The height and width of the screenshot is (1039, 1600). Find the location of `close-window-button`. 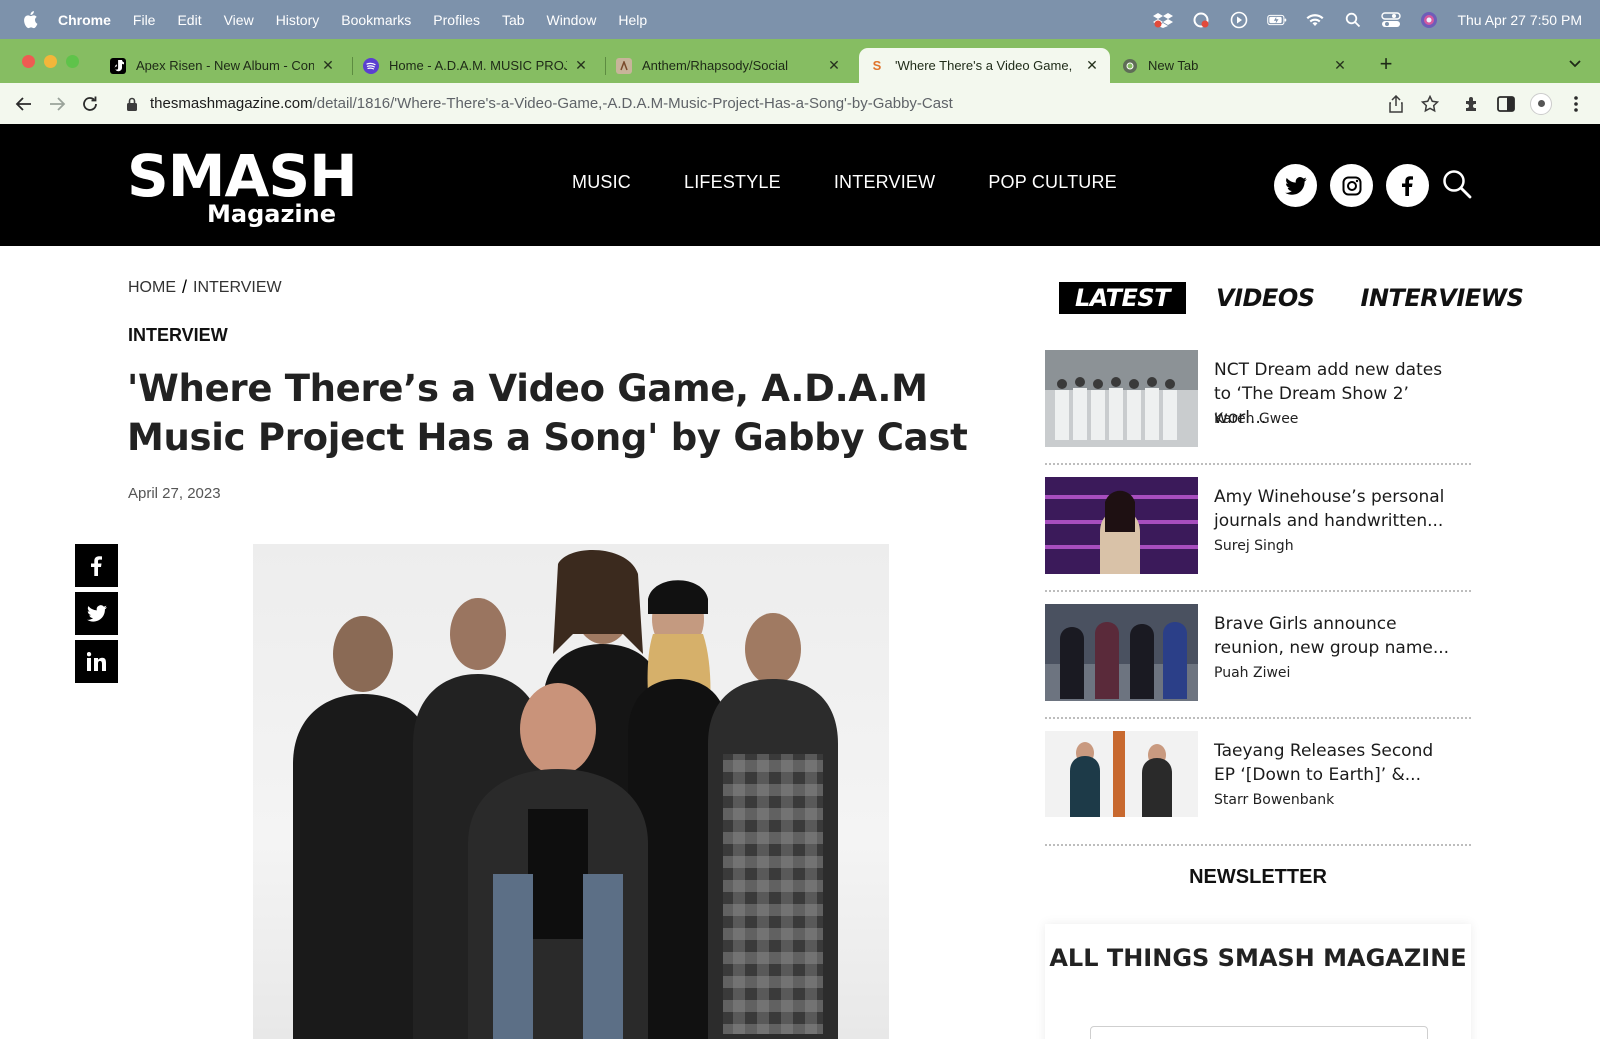

close-window-button is located at coordinates (28, 61).